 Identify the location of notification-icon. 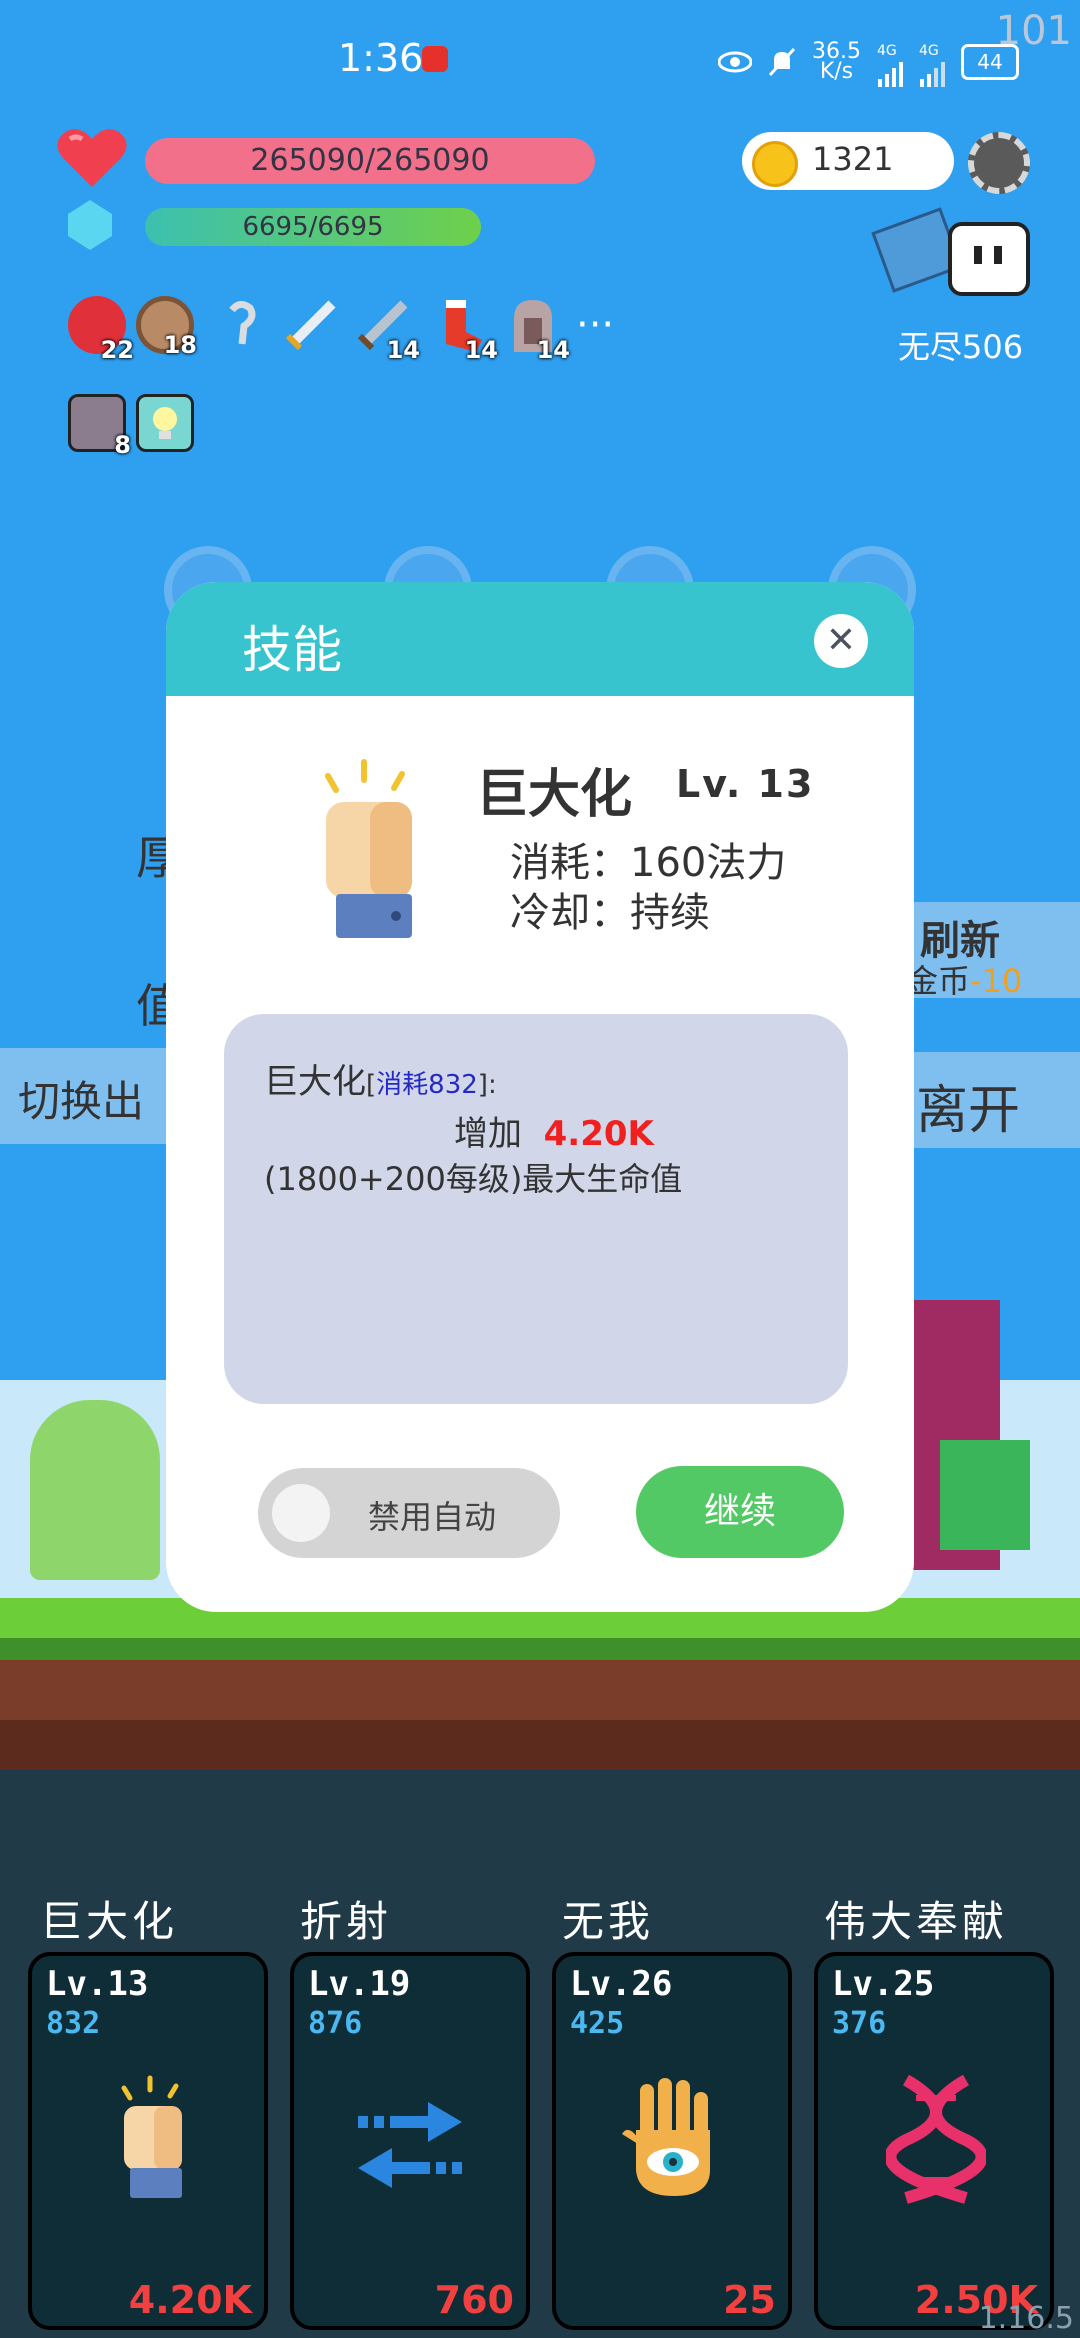
(435, 59).